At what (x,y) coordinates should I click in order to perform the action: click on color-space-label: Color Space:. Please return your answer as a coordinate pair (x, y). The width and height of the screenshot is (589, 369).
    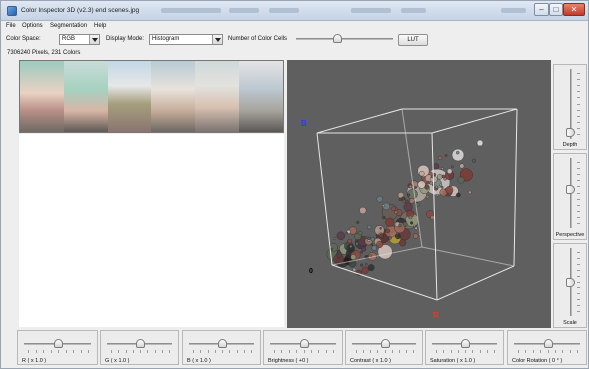
    Looking at the image, I should click on (23, 39).